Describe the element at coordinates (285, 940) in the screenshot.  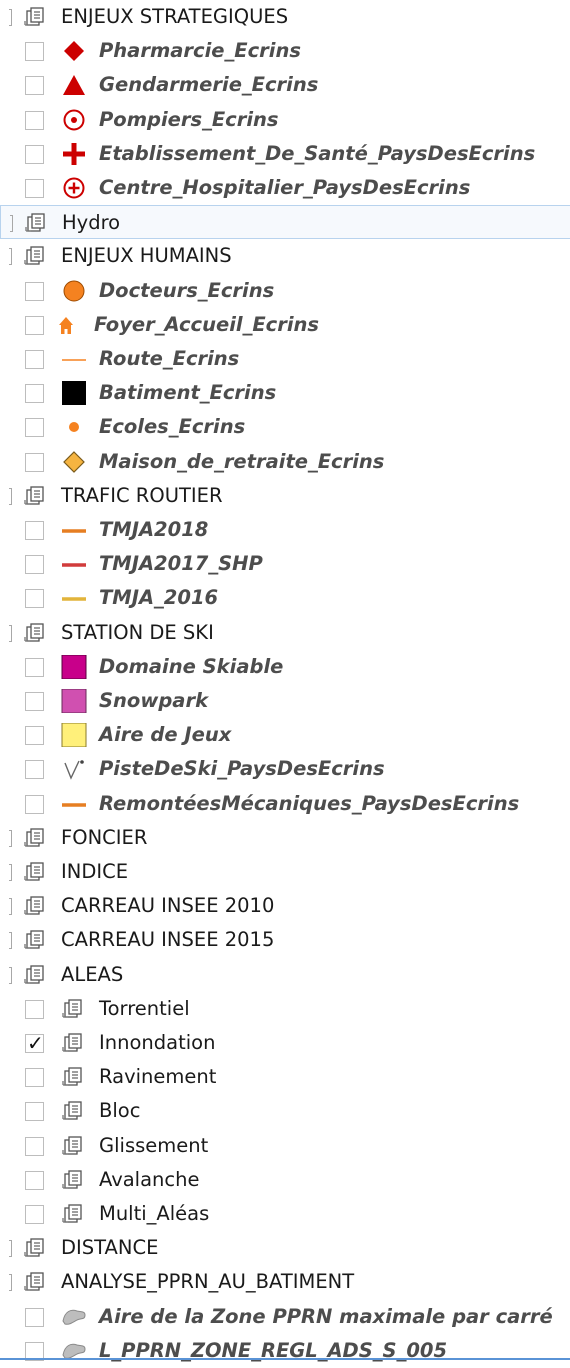
I see `group-row: CARREAU INSEE 2015` at that location.